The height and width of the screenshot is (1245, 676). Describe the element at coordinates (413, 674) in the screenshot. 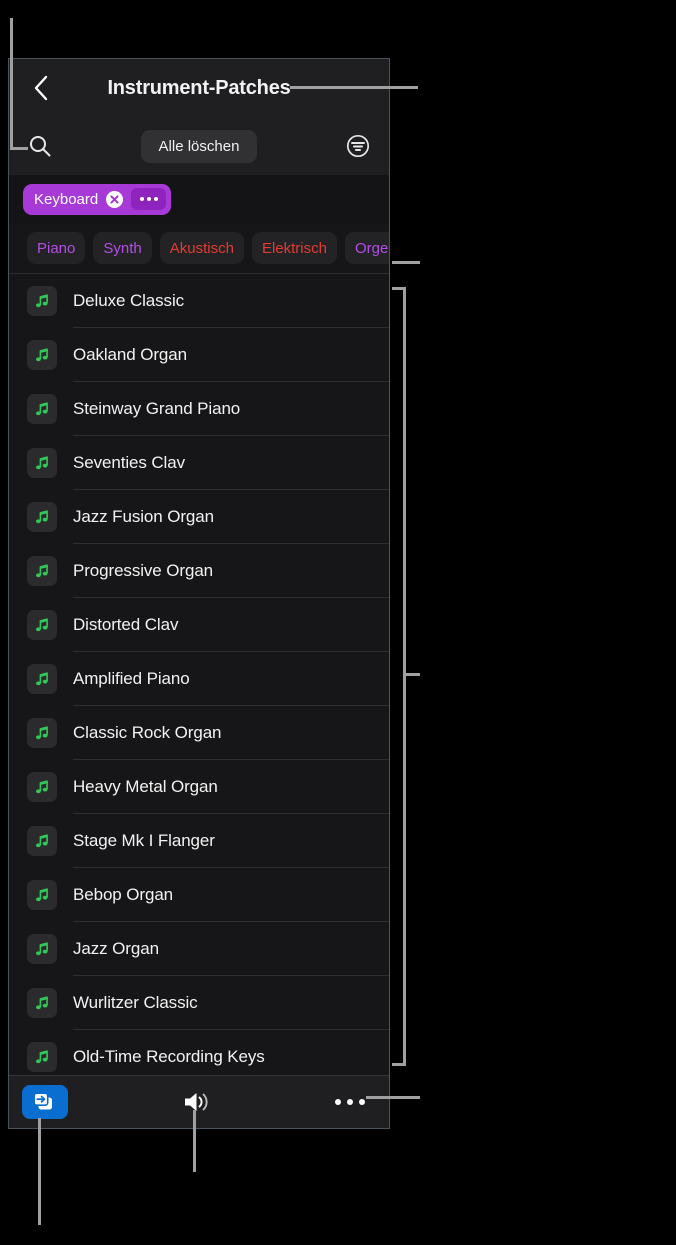

I see `callout-line-list` at that location.